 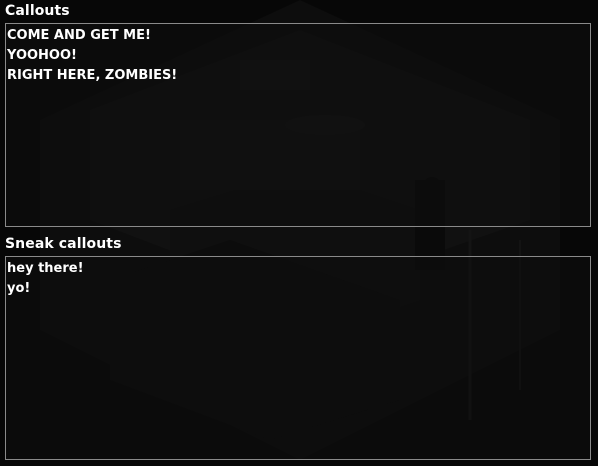 I want to click on callouts-label: Callouts, so click(x=37, y=11).